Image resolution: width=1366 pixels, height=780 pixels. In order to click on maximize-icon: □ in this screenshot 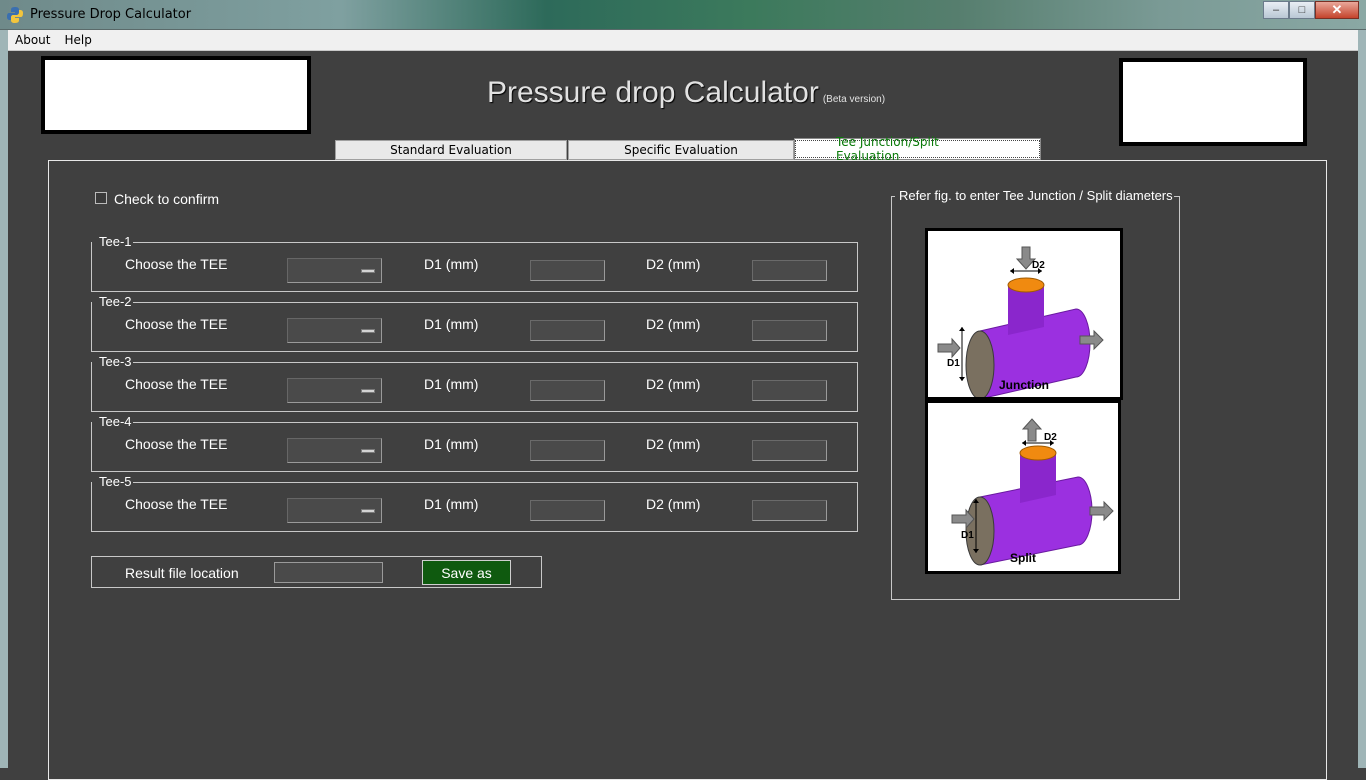, I will do `click(1302, 10)`.